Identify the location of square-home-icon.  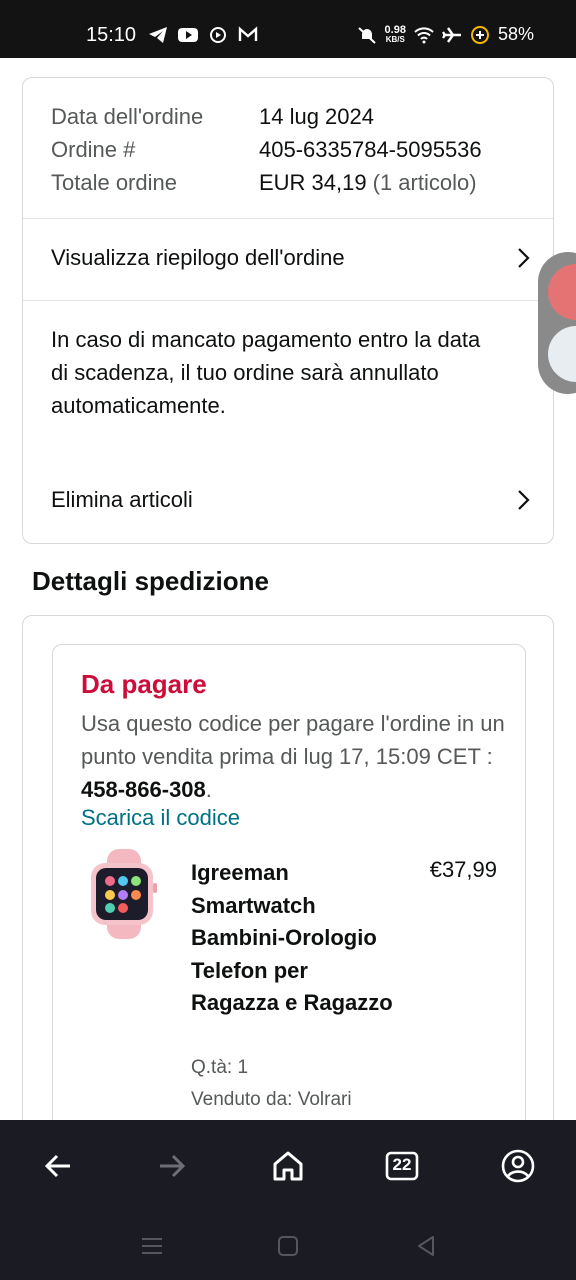
(288, 1246).